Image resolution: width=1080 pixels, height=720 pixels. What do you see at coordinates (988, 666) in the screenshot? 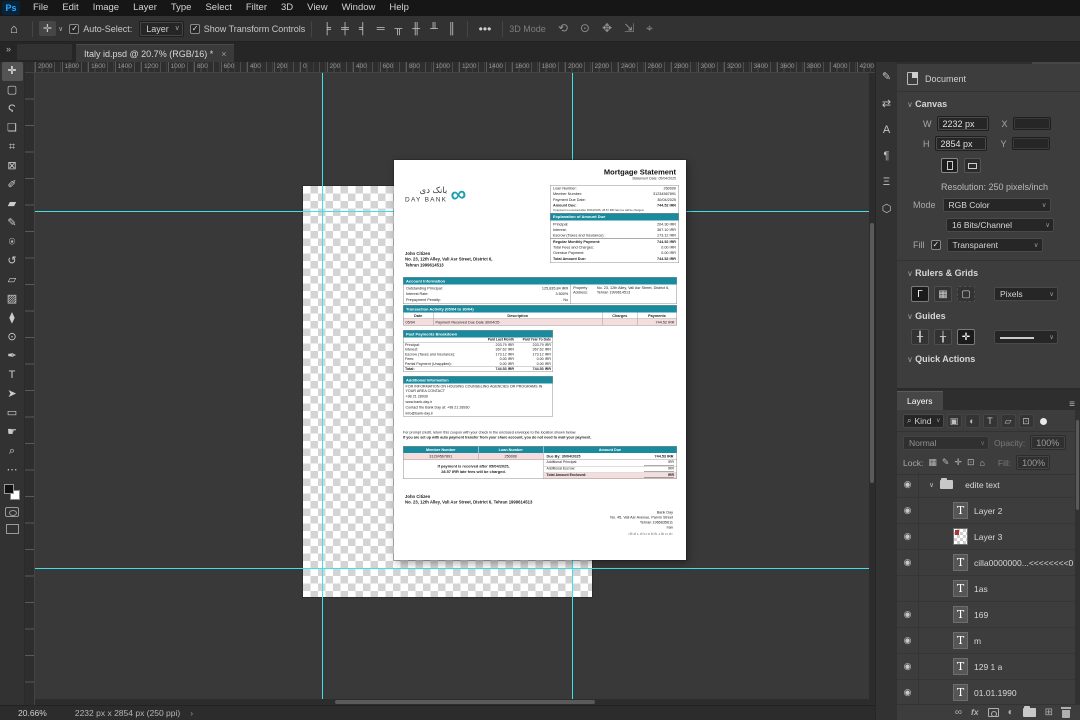
I see `layer-row: ∨ T 129 1 a` at bounding box center [988, 666].